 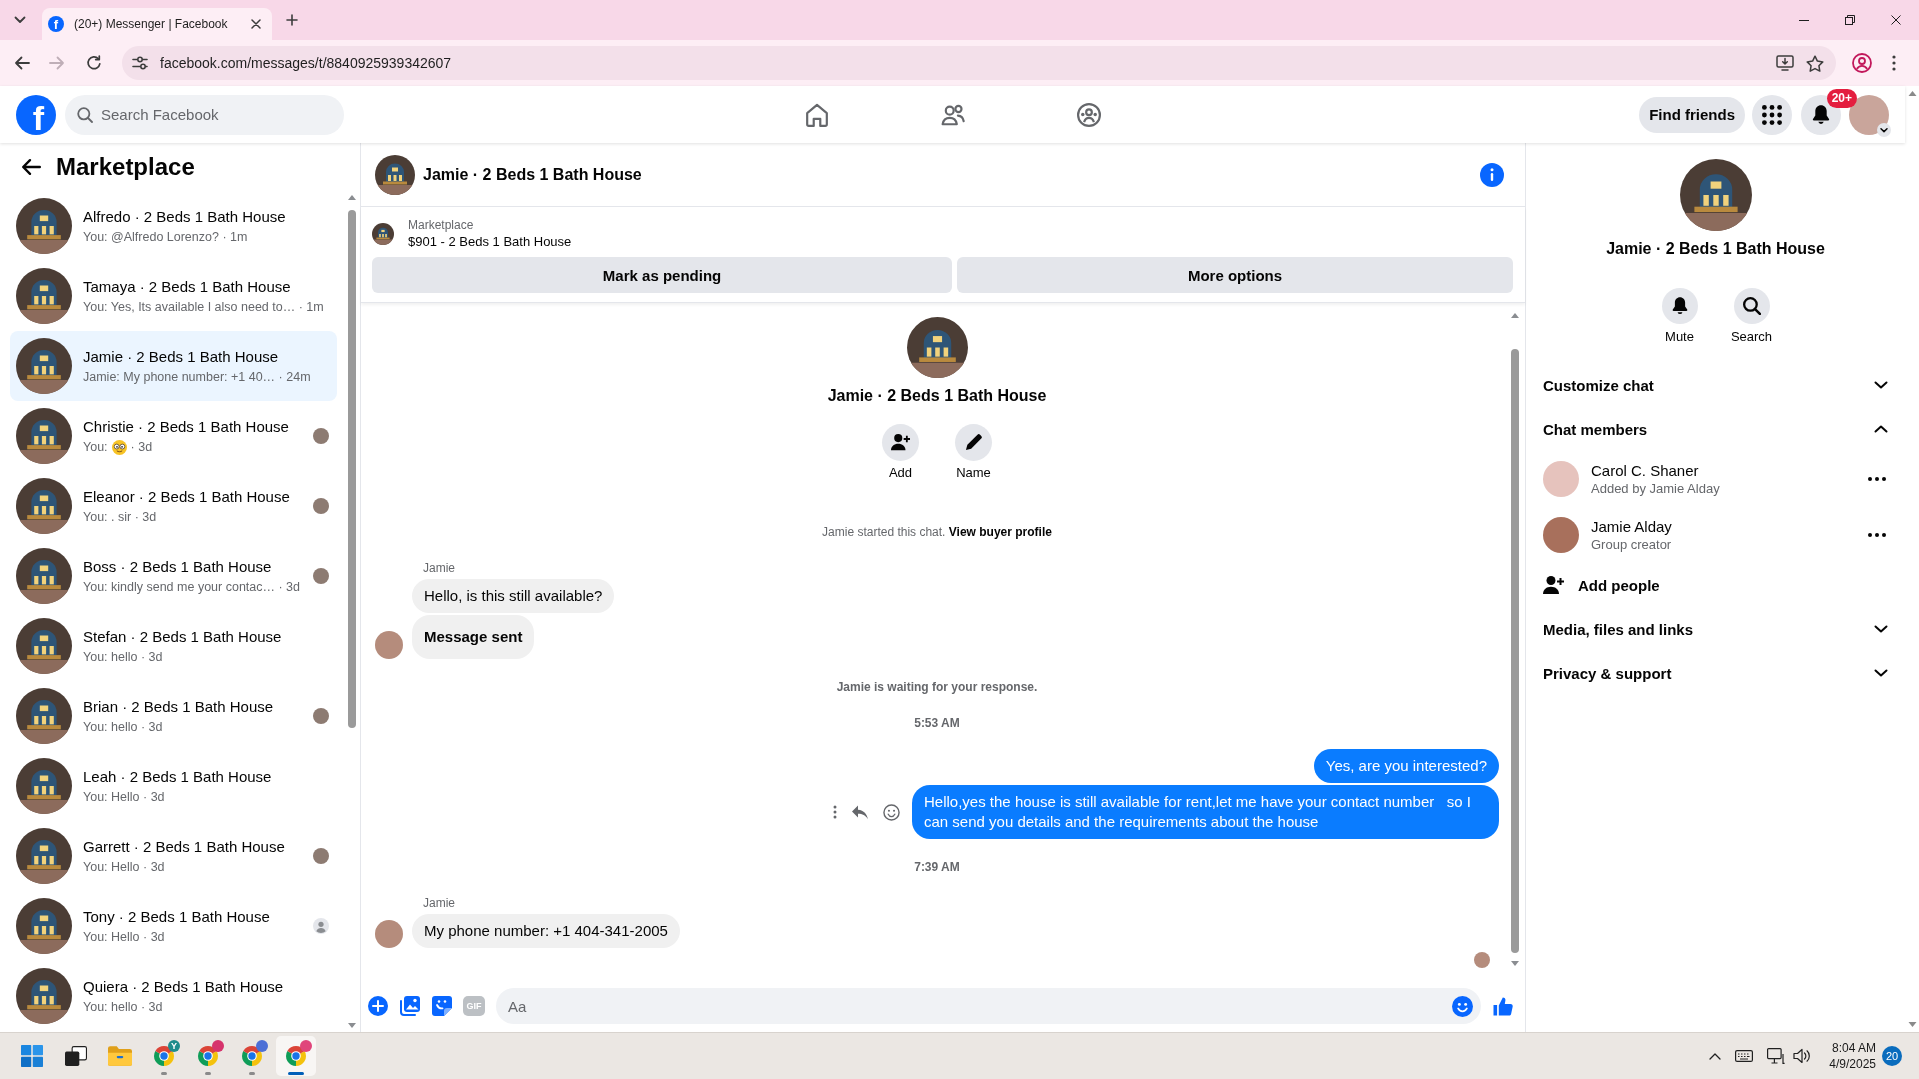 What do you see at coordinates (1894, 63) in the screenshot?
I see `menu-icon` at bounding box center [1894, 63].